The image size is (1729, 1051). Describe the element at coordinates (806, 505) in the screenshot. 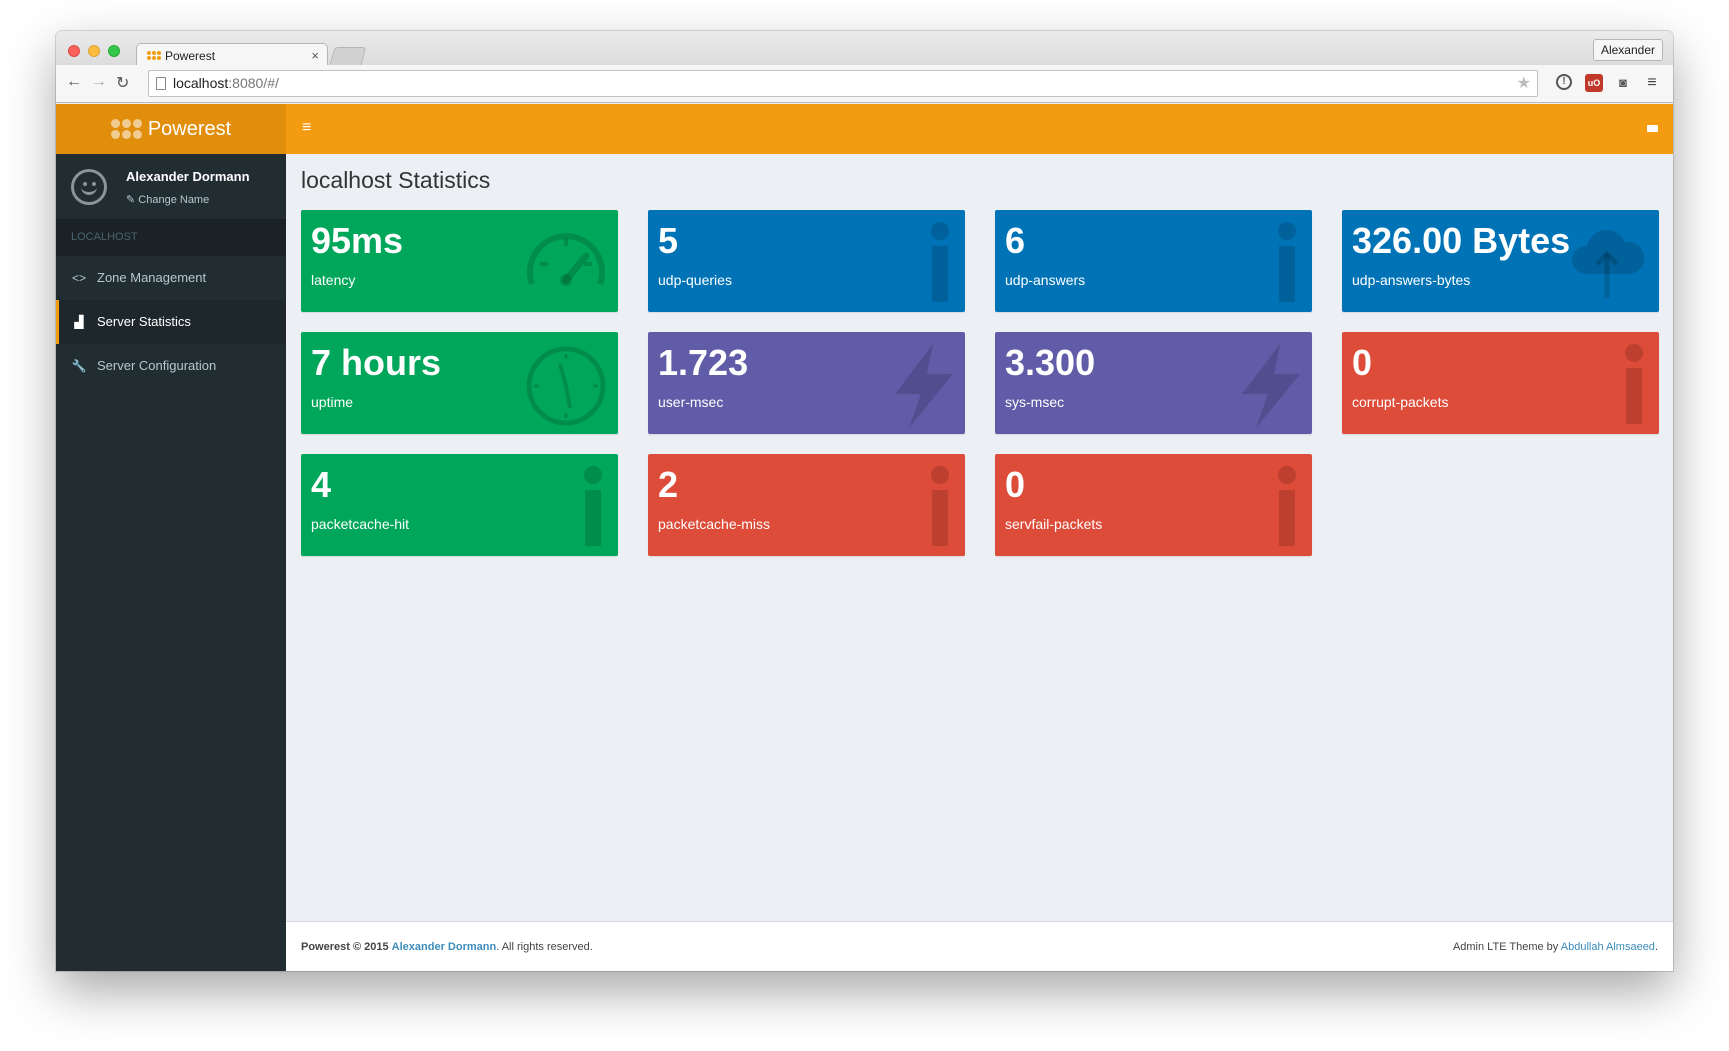

I see `stat-card-packetcache-miss: 2 packetcache-miss` at that location.